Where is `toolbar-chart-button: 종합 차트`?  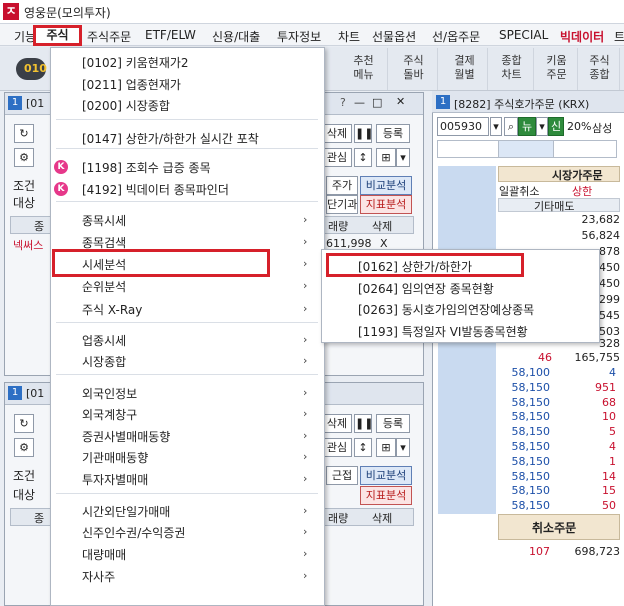 toolbar-chart-button: 종합 차트 is located at coordinates (512, 69).